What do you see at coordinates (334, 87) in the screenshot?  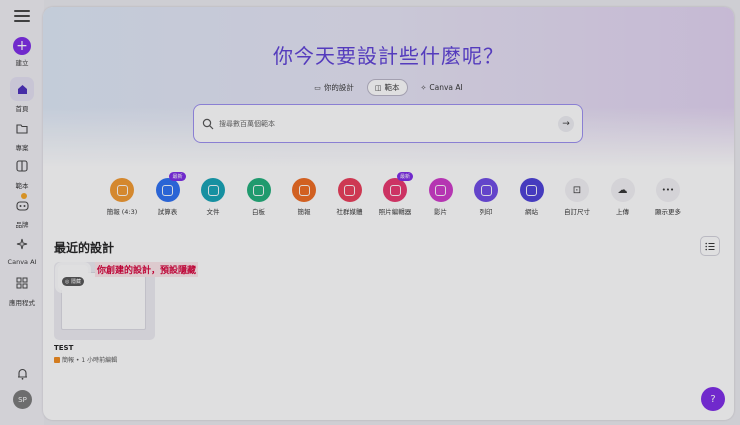 I see `tab-your-designs: ▭ 你的設計` at bounding box center [334, 87].